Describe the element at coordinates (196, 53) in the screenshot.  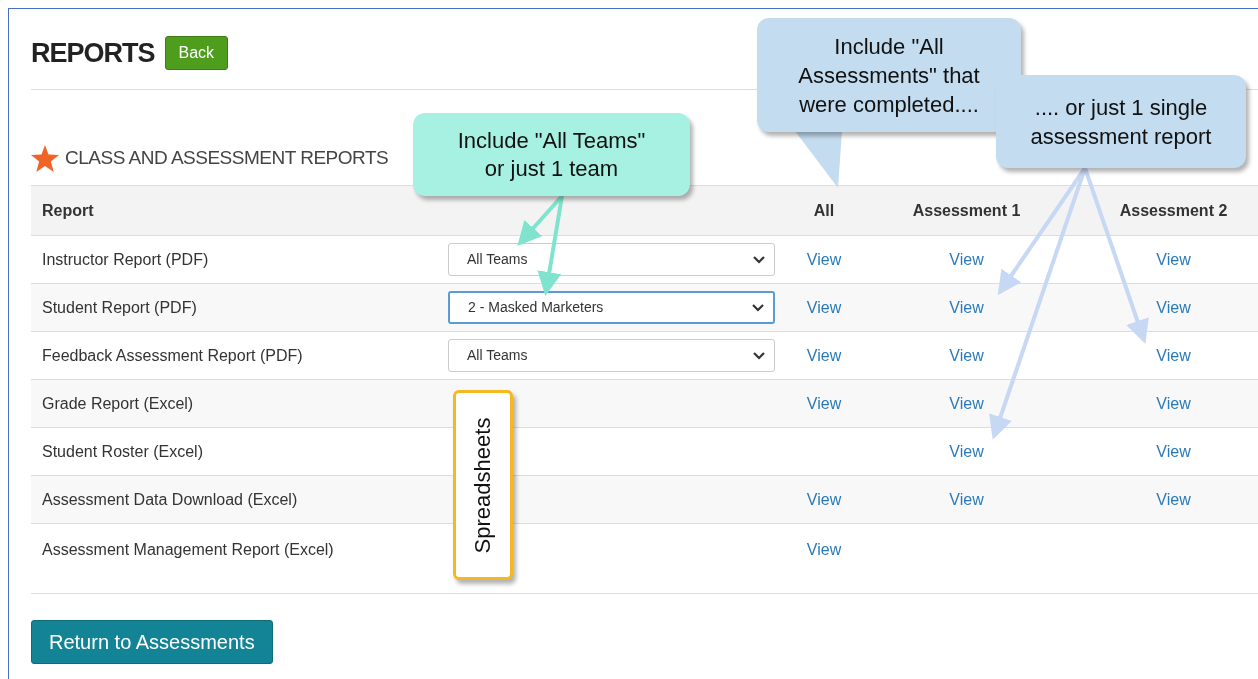
I see `back-button: Back` at that location.